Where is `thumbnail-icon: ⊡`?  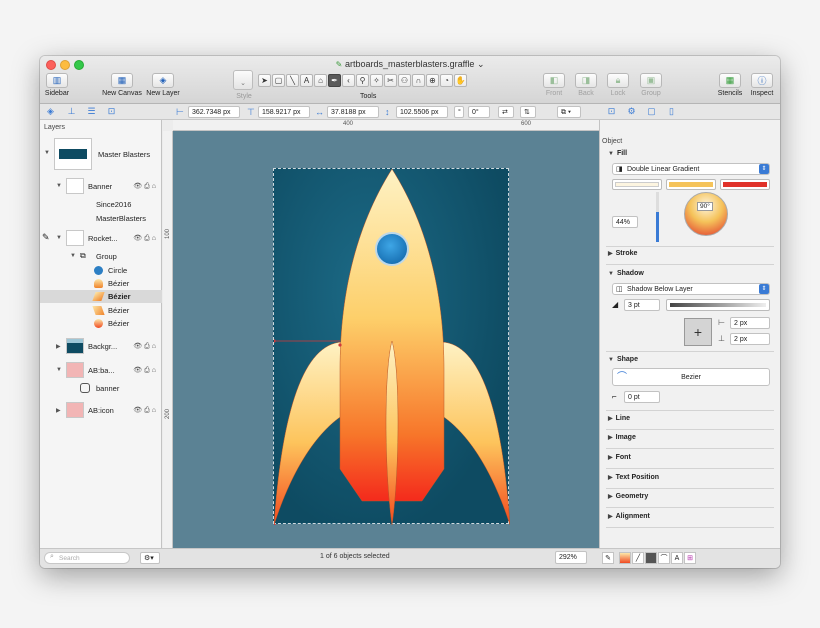 thumbnail-icon: ⊡ is located at coordinates (111, 111).